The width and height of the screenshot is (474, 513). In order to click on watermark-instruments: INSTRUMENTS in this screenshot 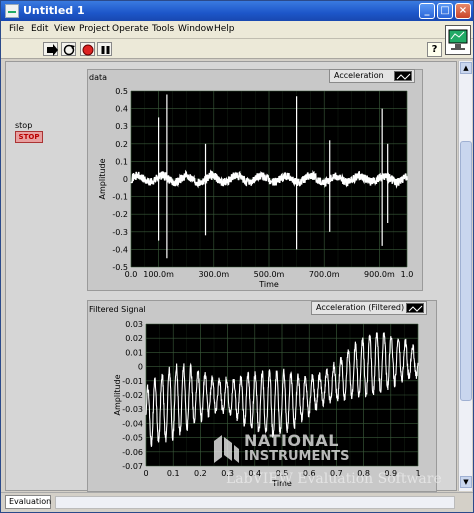, I will do `click(297, 456)`.